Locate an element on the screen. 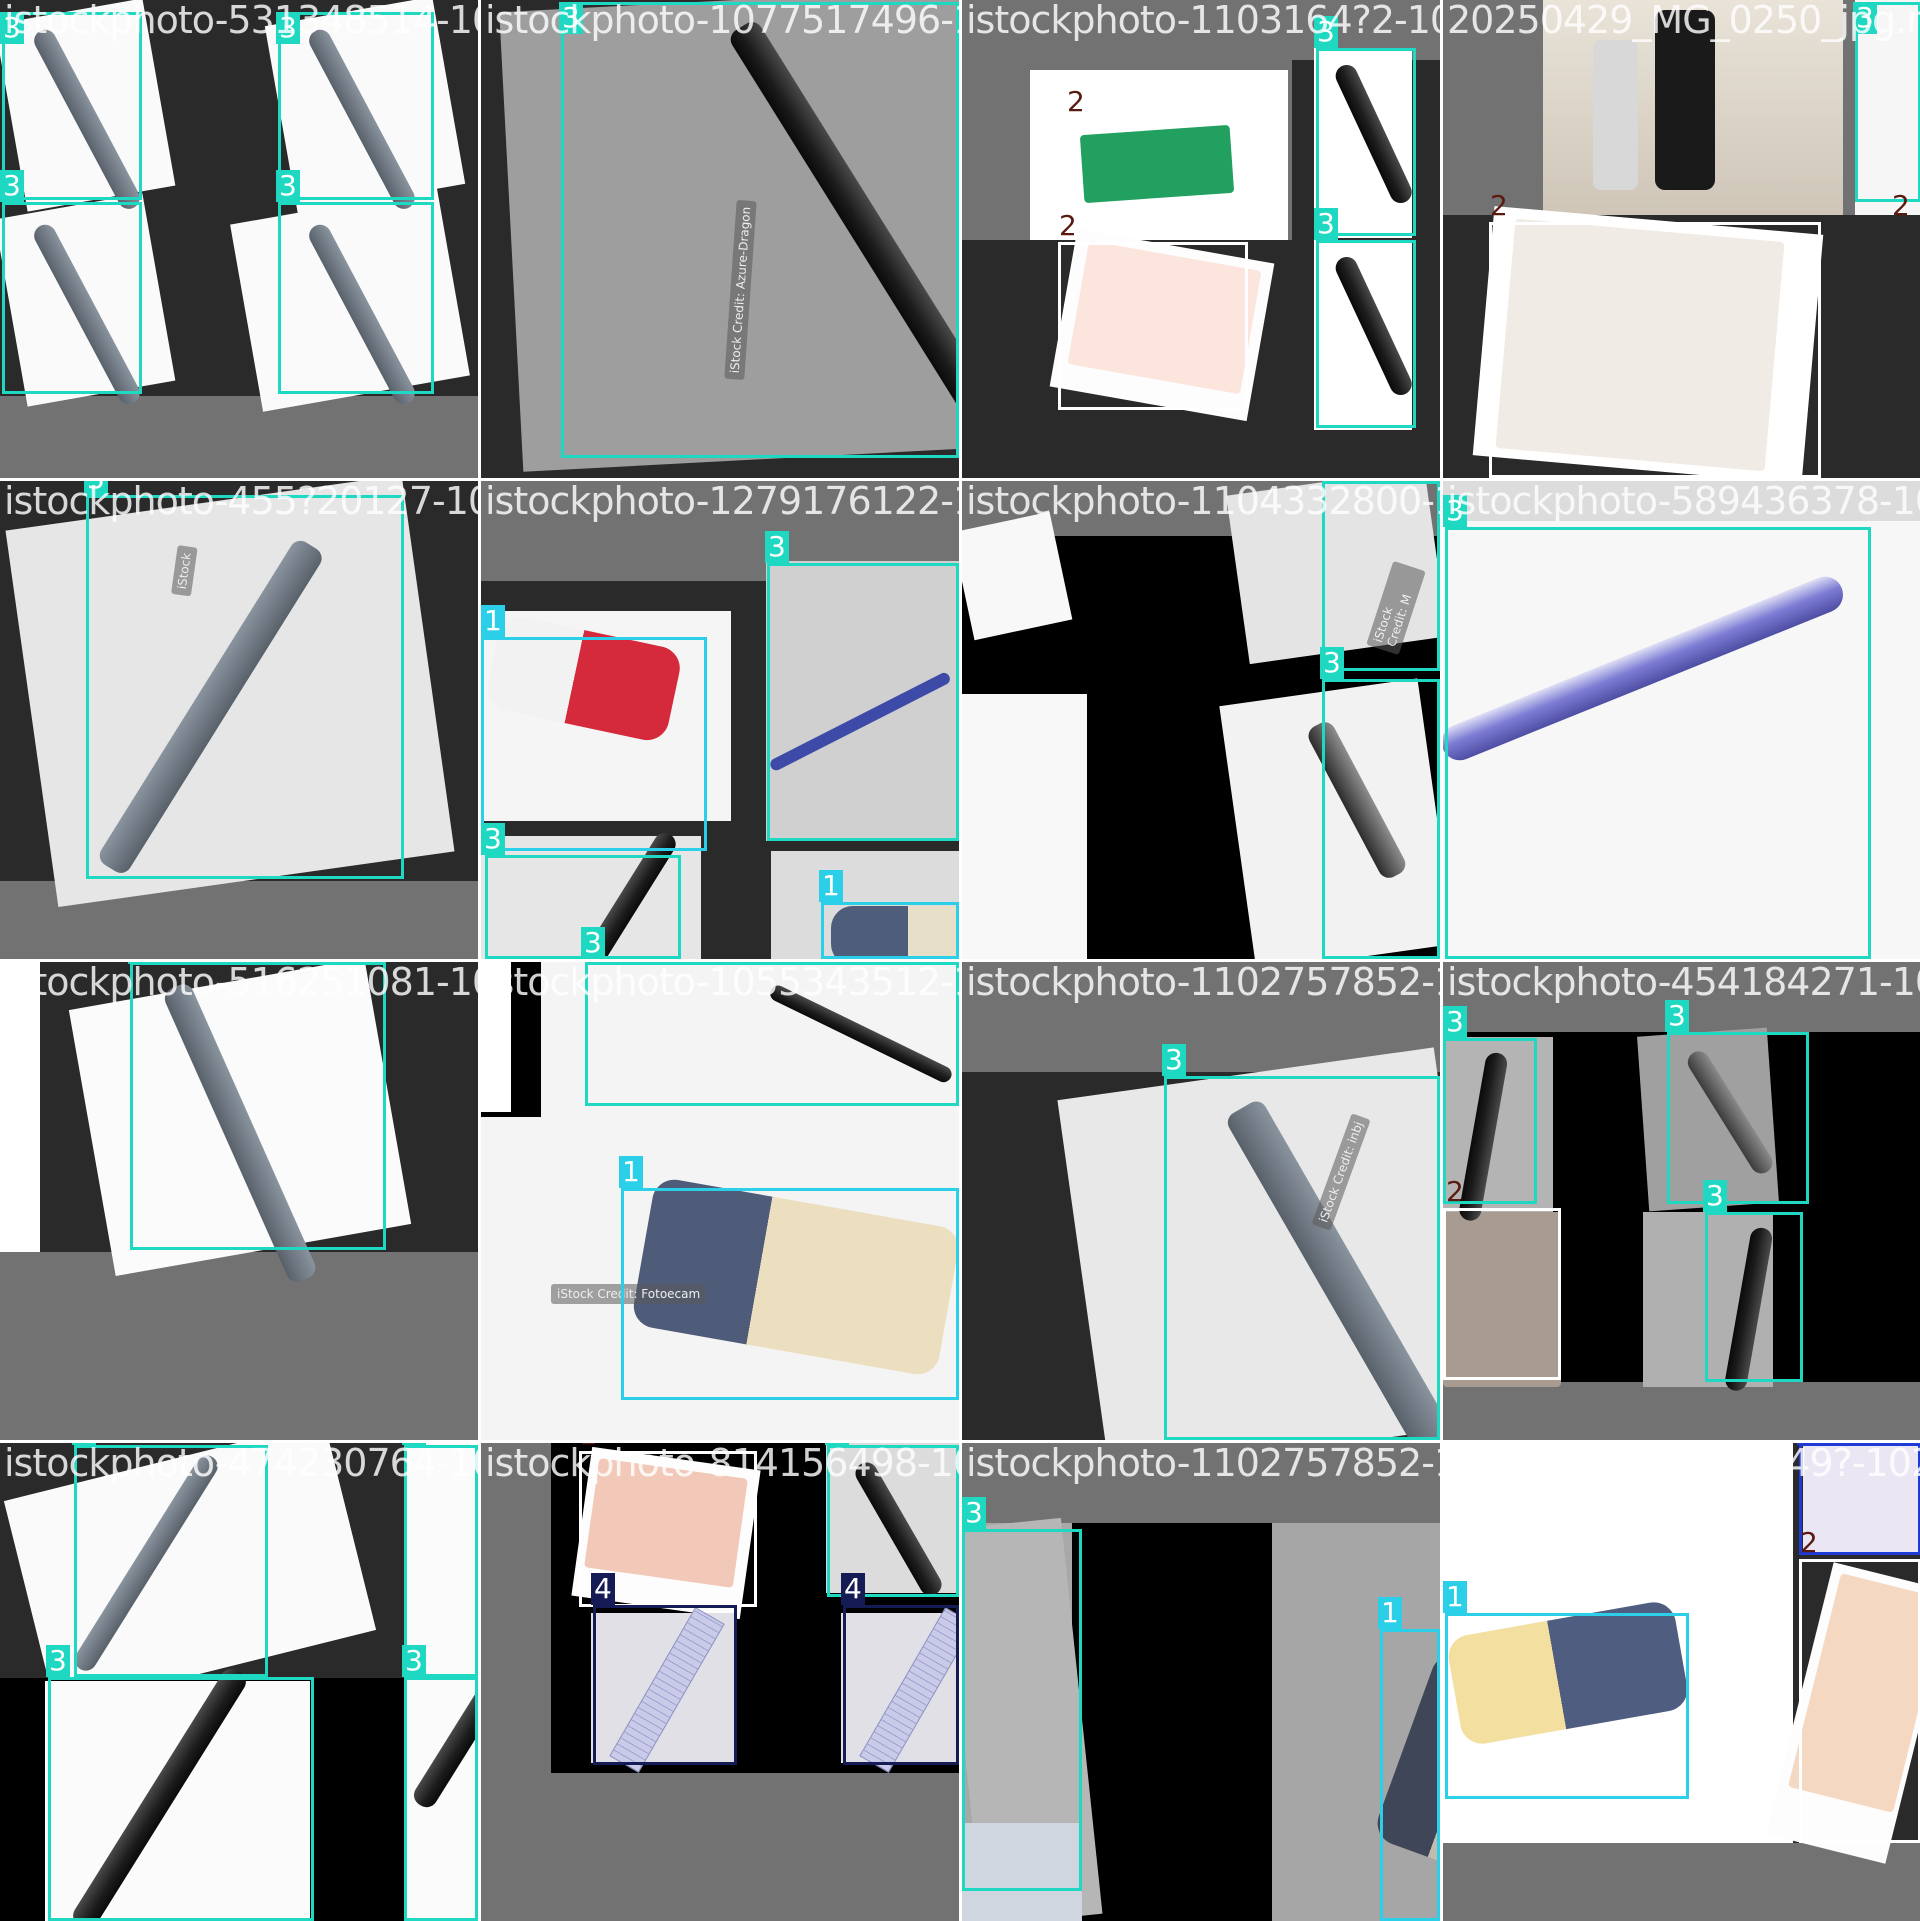 The image size is (1920, 1921). tile-title: istockphoto-1077517496-1024x1024_jpg.rf. is located at coordinates (722, 21).